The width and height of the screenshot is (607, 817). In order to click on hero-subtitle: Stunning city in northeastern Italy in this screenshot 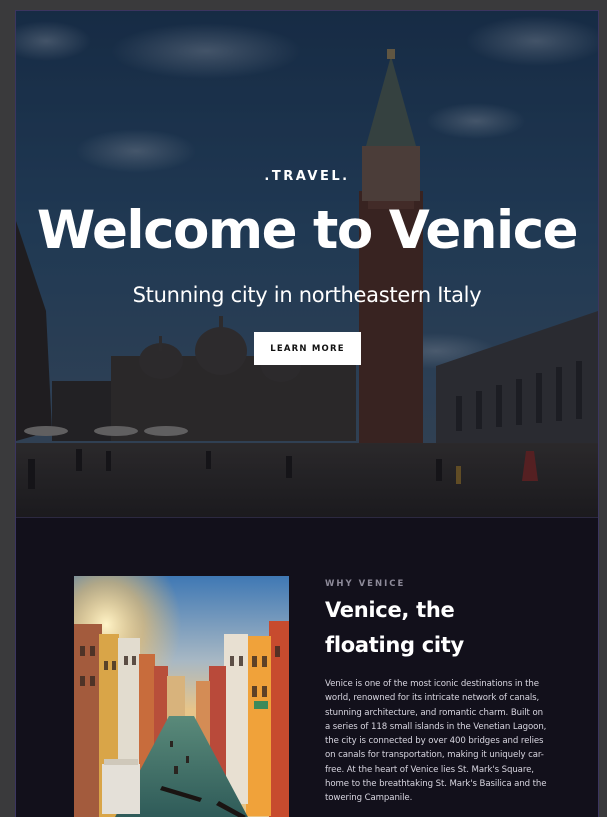, I will do `click(307, 295)`.